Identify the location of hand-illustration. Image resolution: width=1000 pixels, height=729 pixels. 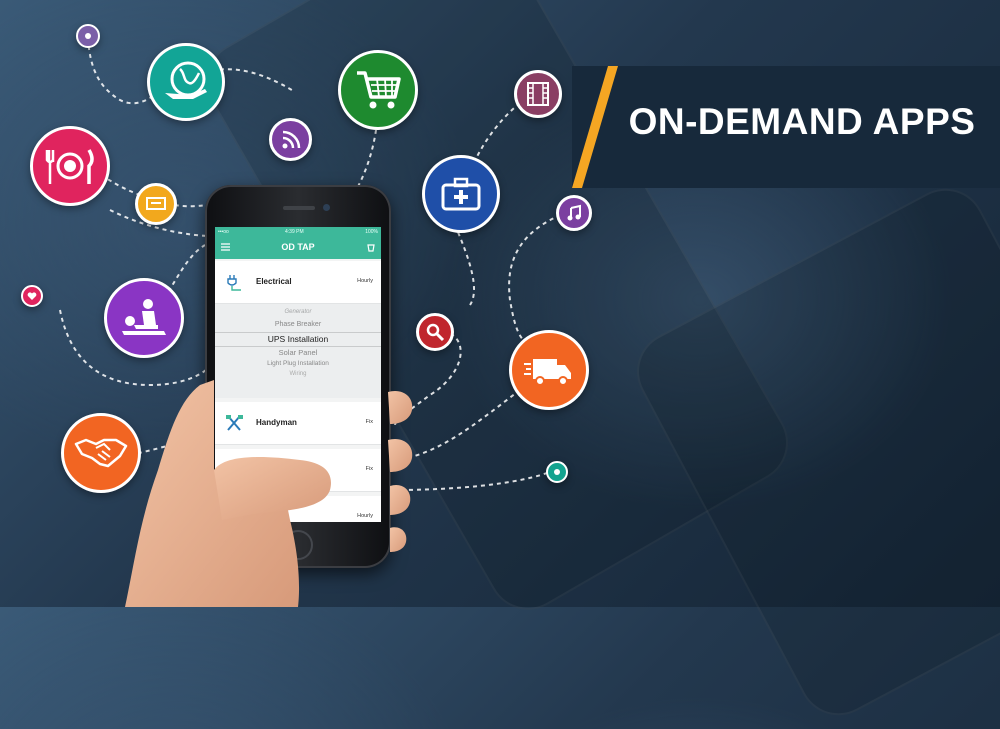
(269, 493).